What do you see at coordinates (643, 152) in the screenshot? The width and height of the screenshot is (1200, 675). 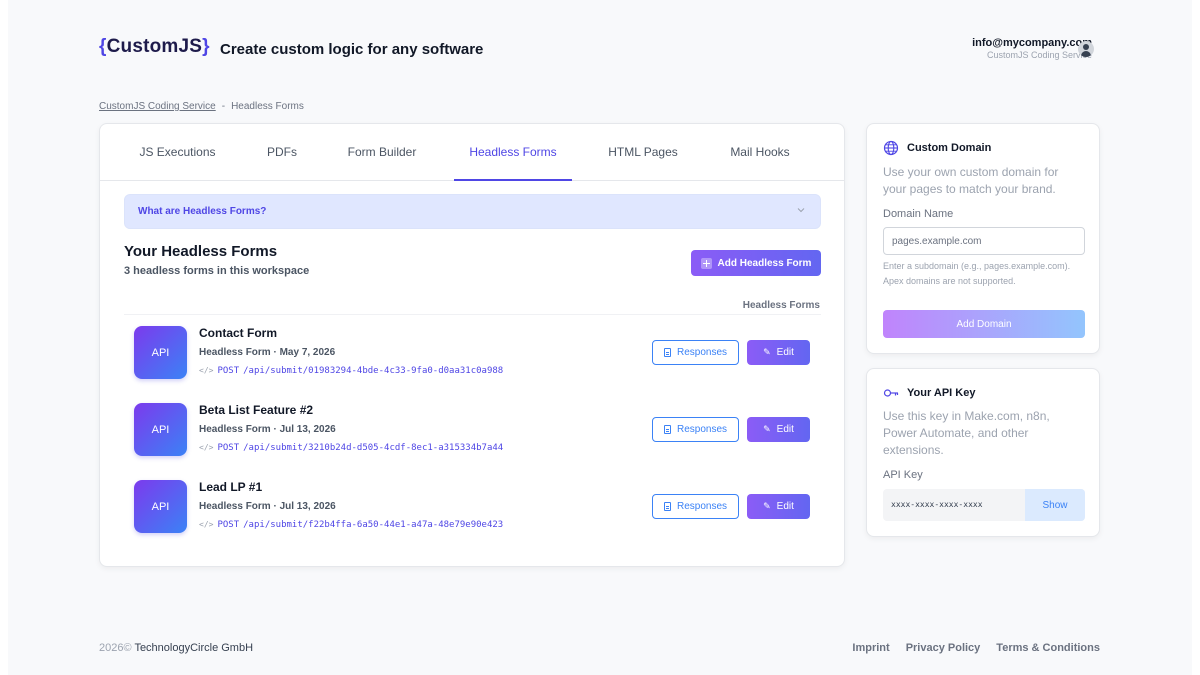 I see `tab-html-pages: HTML Pages` at bounding box center [643, 152].